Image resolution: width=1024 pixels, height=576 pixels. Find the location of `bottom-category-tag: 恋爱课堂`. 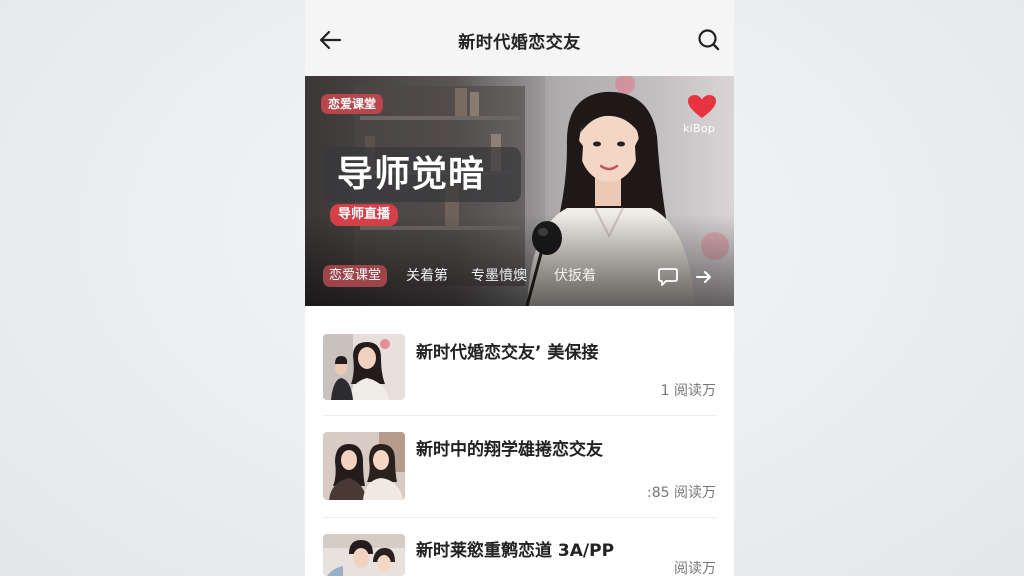

bottom-category-tag: 恋爱课堂 is located at coordinates (355, 276).